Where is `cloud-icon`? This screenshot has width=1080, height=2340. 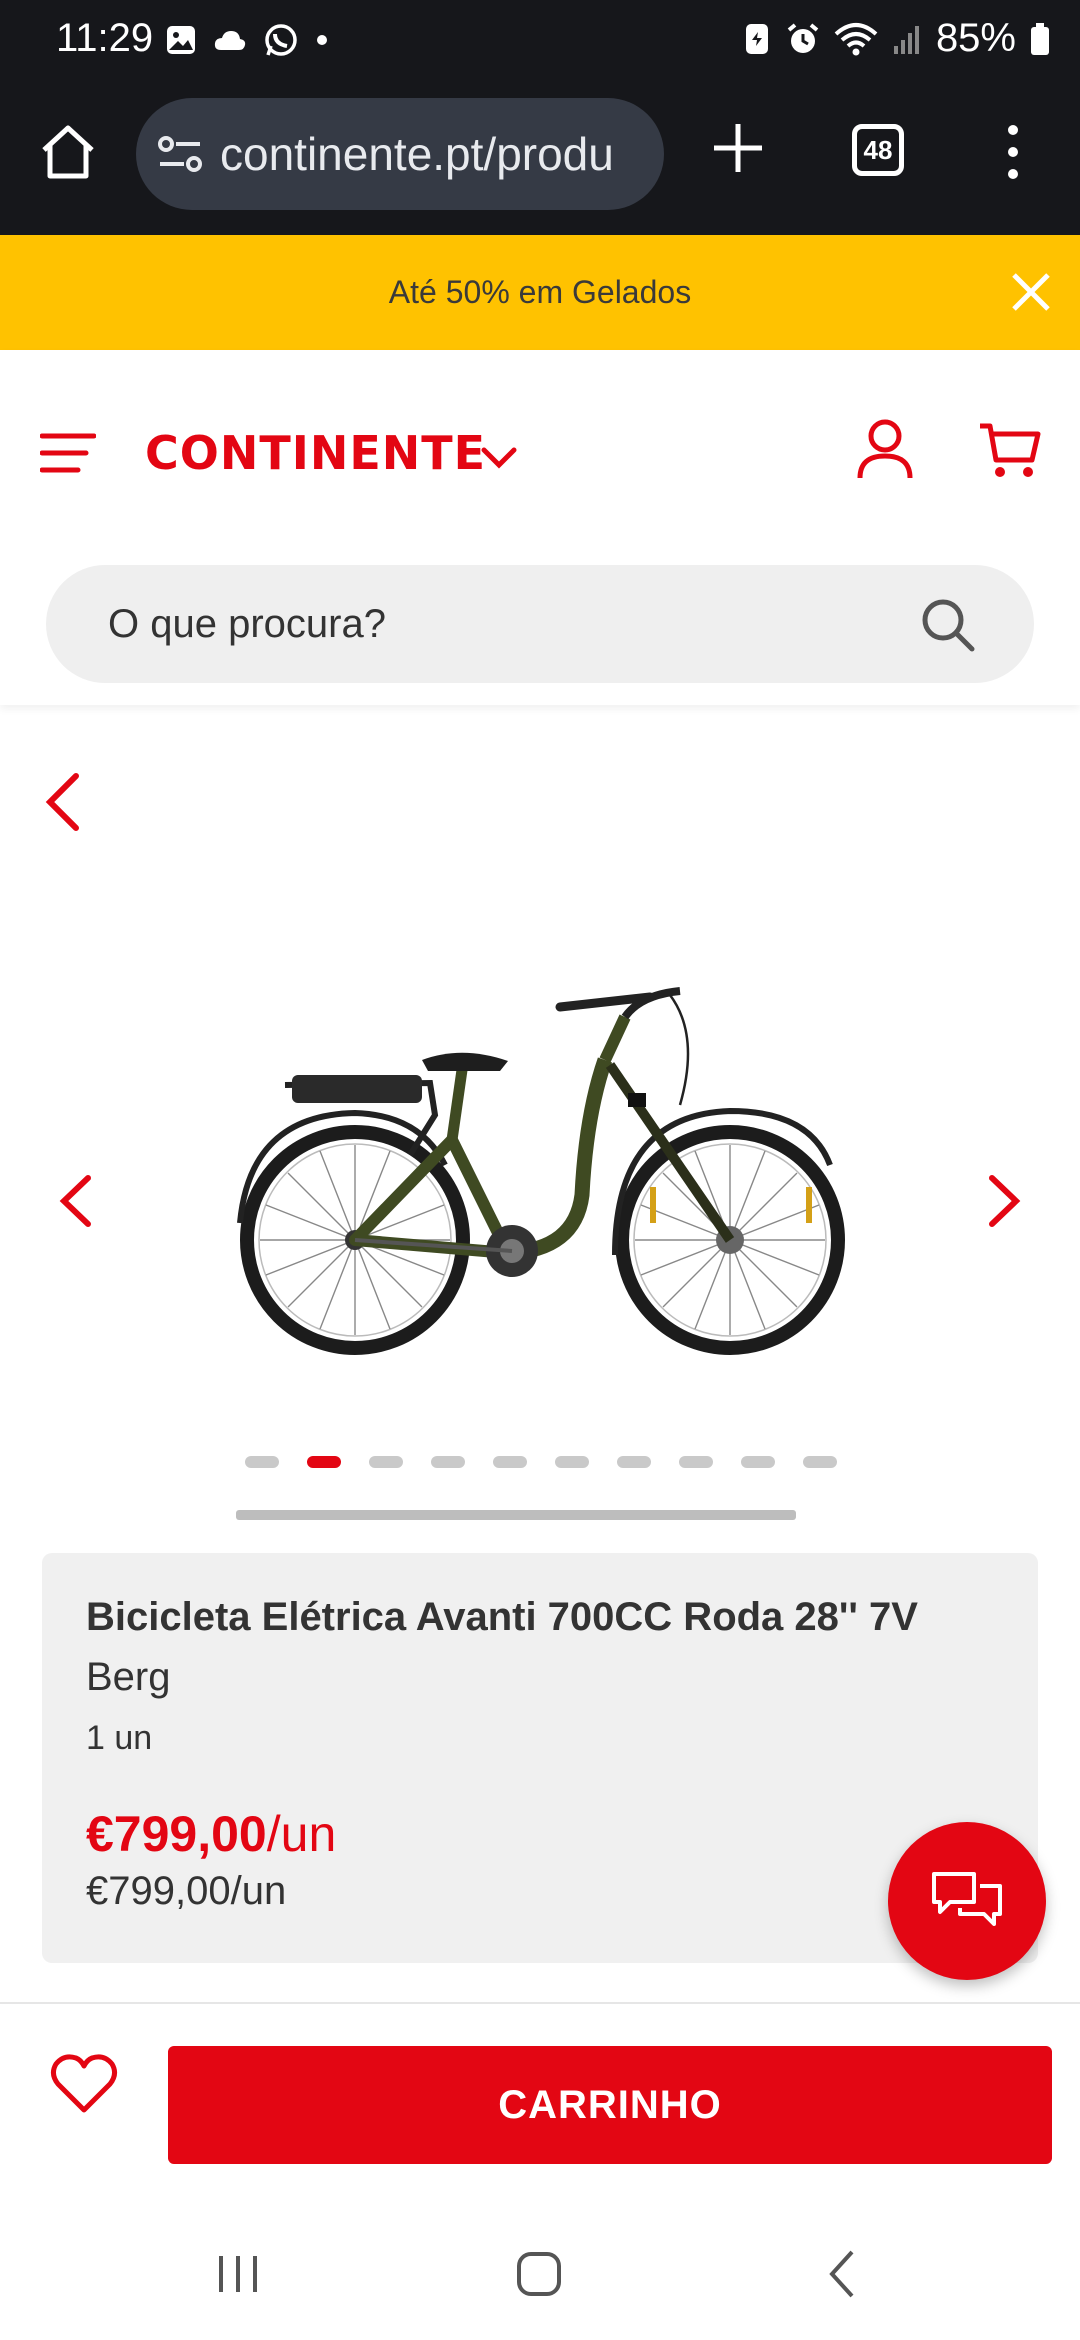
cloud-icon is located at coordinates (230, 40).